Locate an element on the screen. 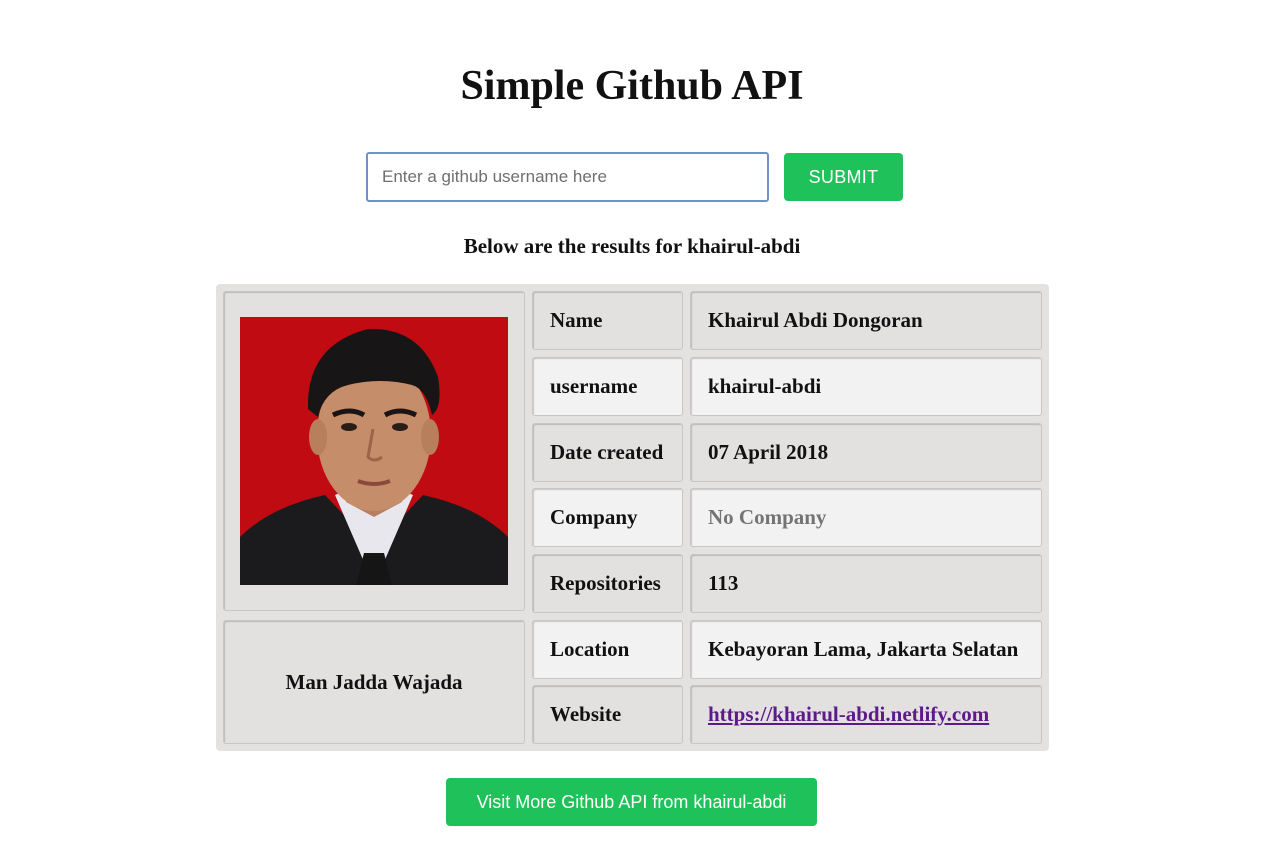  avatar-cell is located at coordinates (374, 451).